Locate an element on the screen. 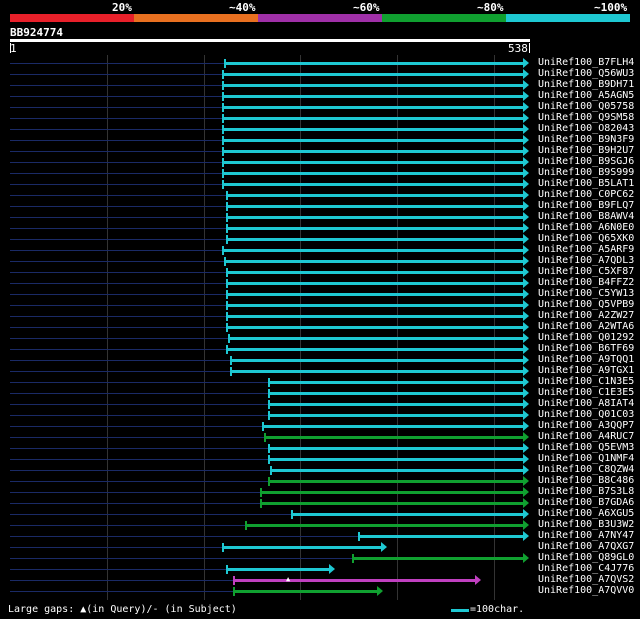  ruler-start-label: 1 is located at coordinates (13, 48).